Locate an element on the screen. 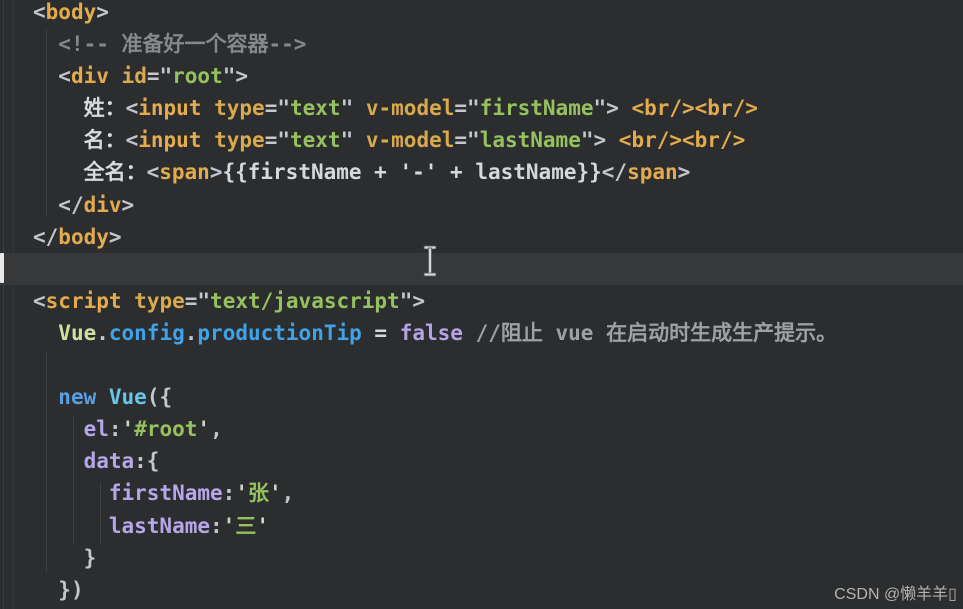 The image size is (963, 609). code-token: data is located at coordinates (109, 461).